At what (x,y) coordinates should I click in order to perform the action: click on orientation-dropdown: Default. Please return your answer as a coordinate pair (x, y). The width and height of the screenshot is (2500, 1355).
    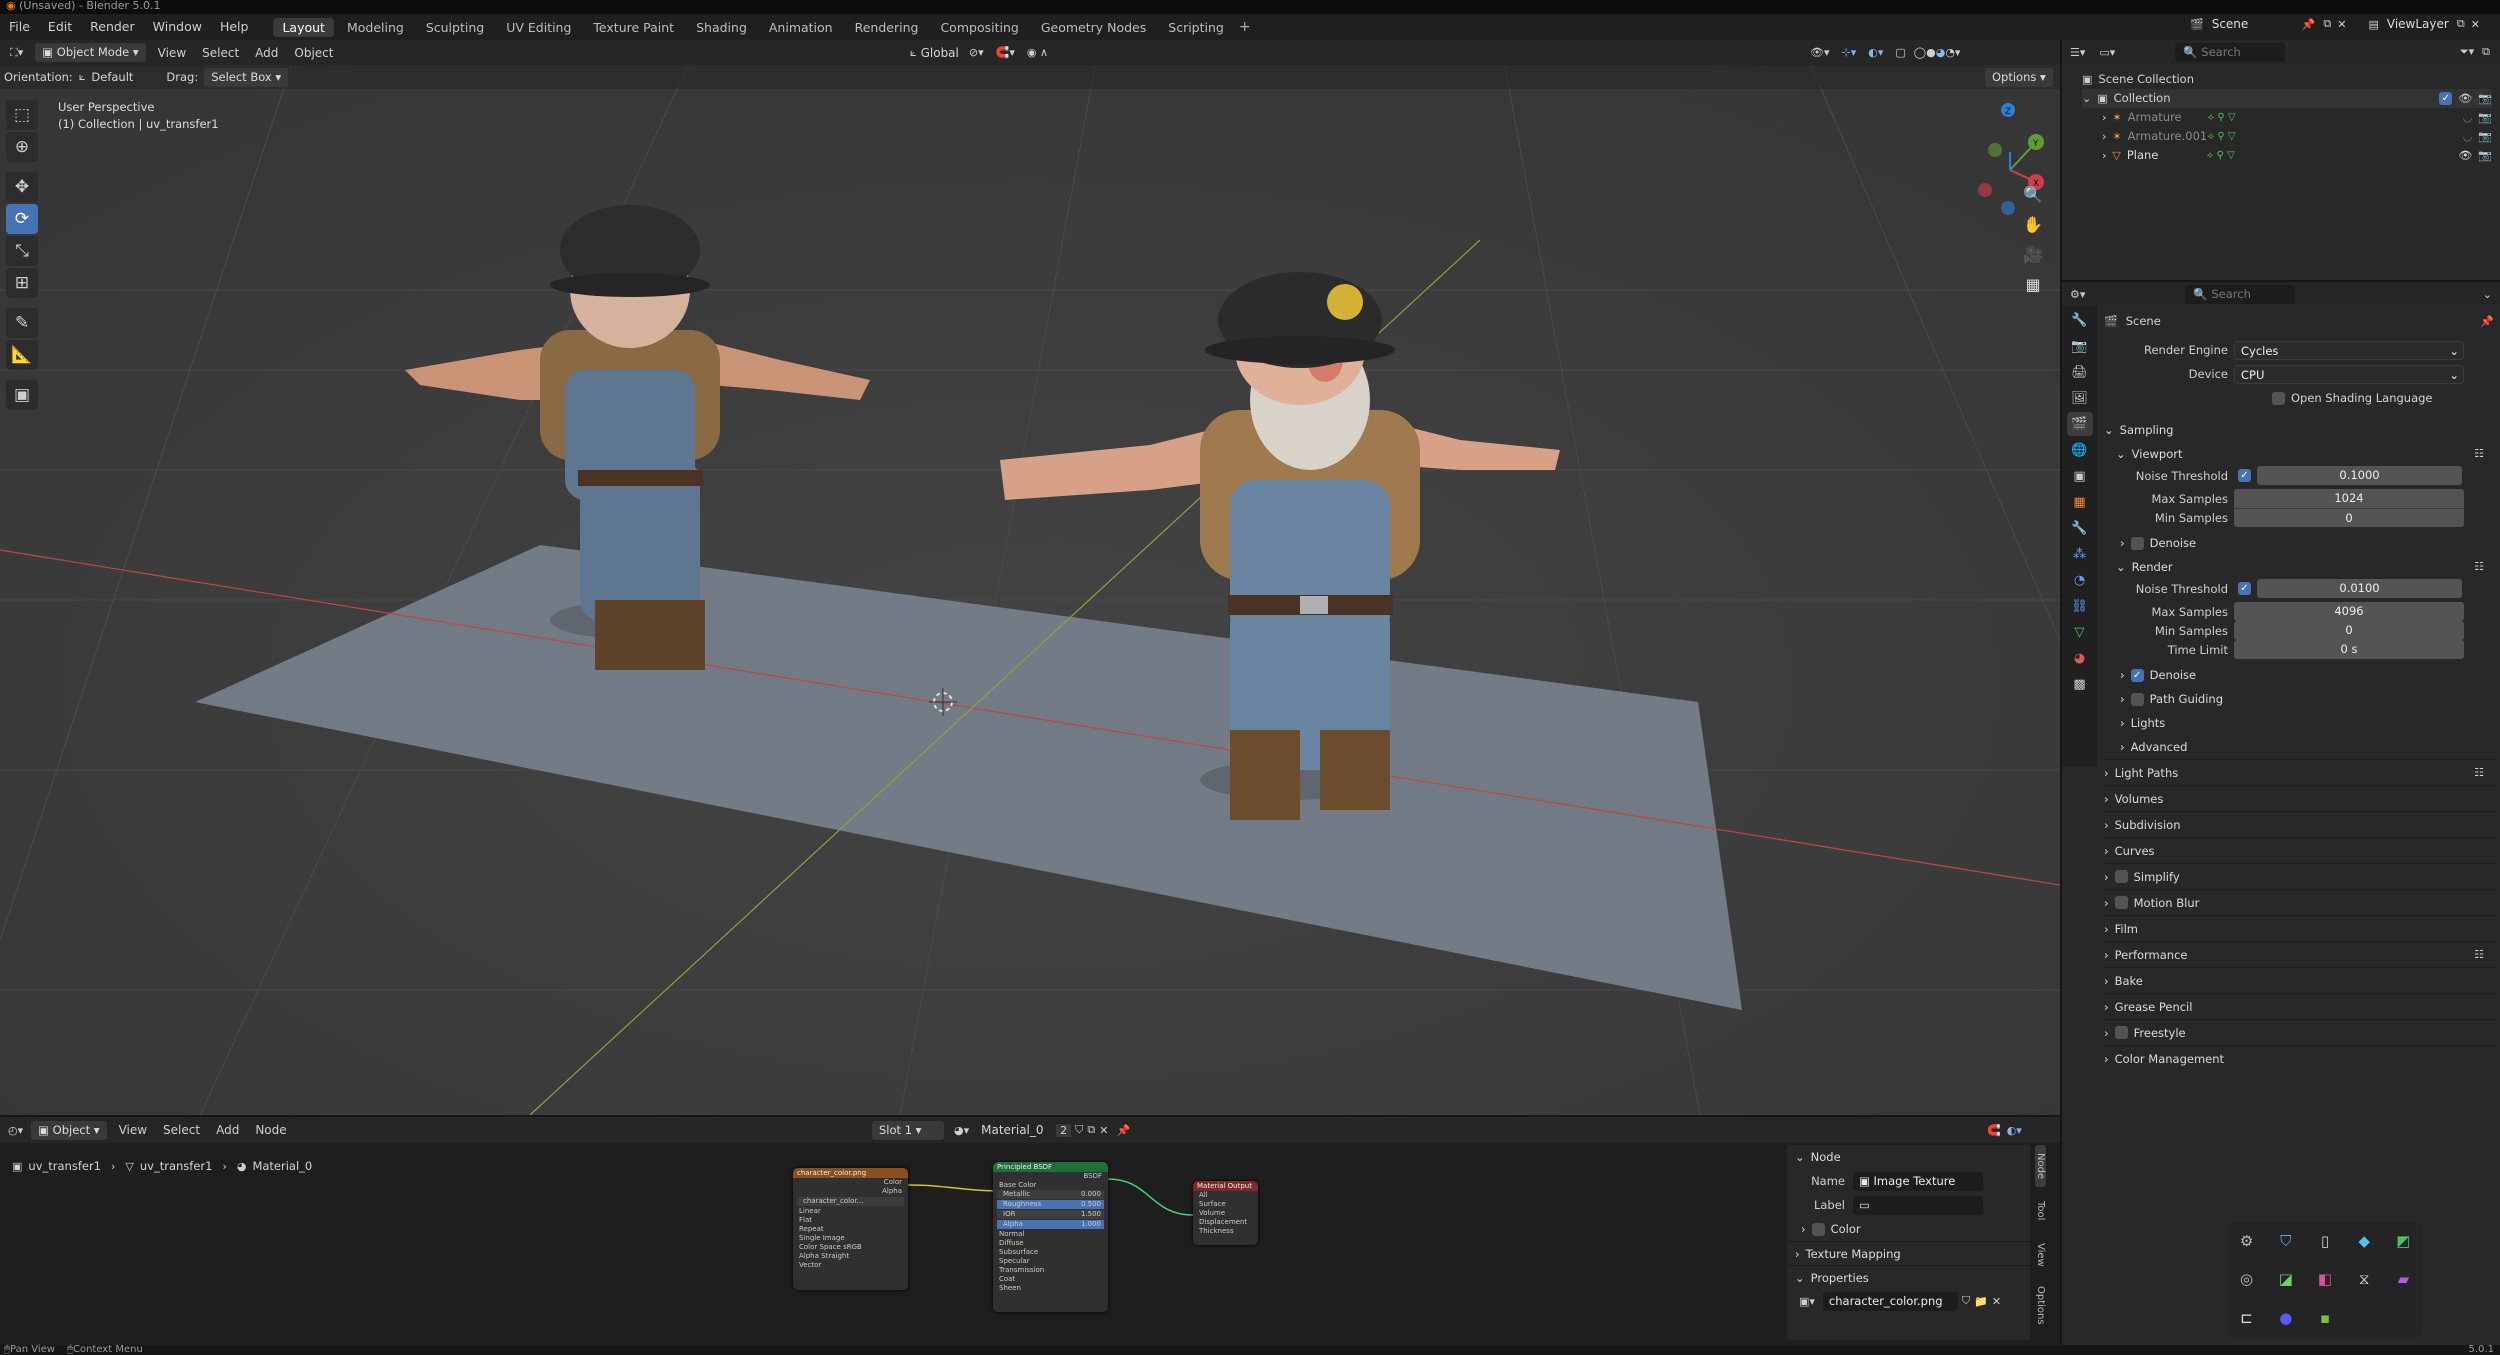
    Looking at the image, I should click on (128, 77).